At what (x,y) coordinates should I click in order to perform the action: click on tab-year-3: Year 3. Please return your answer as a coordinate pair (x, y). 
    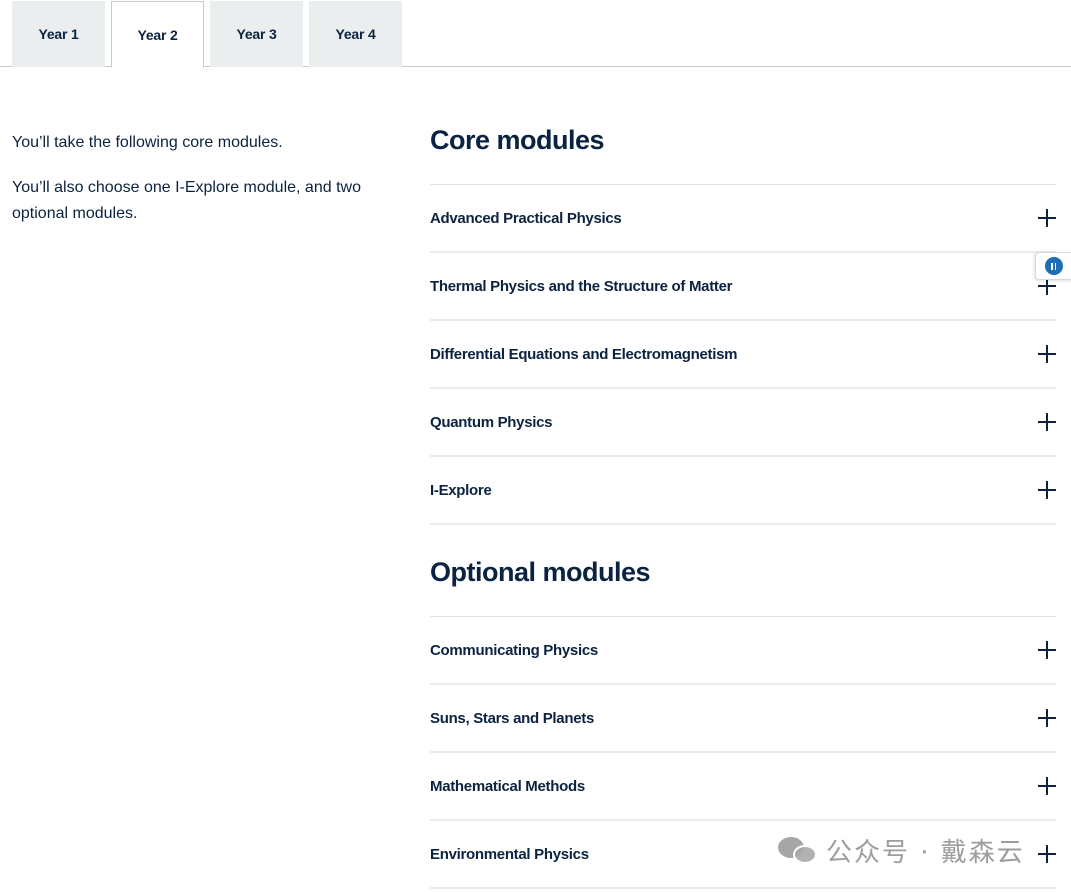
    Looking at the image, I should click on (256, 34).